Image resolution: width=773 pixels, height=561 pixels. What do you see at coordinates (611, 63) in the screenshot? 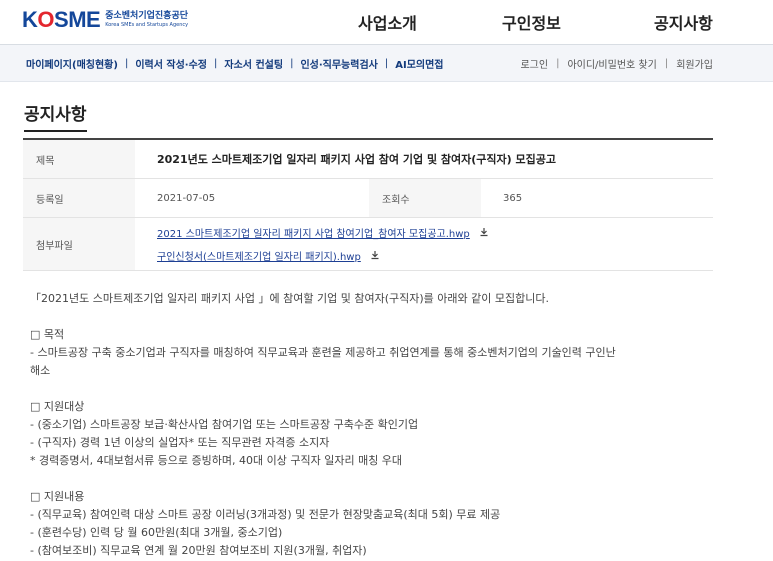
I see `find-account-link: 아이디/비밀번호 찾기` at bounding box center [611, 63].